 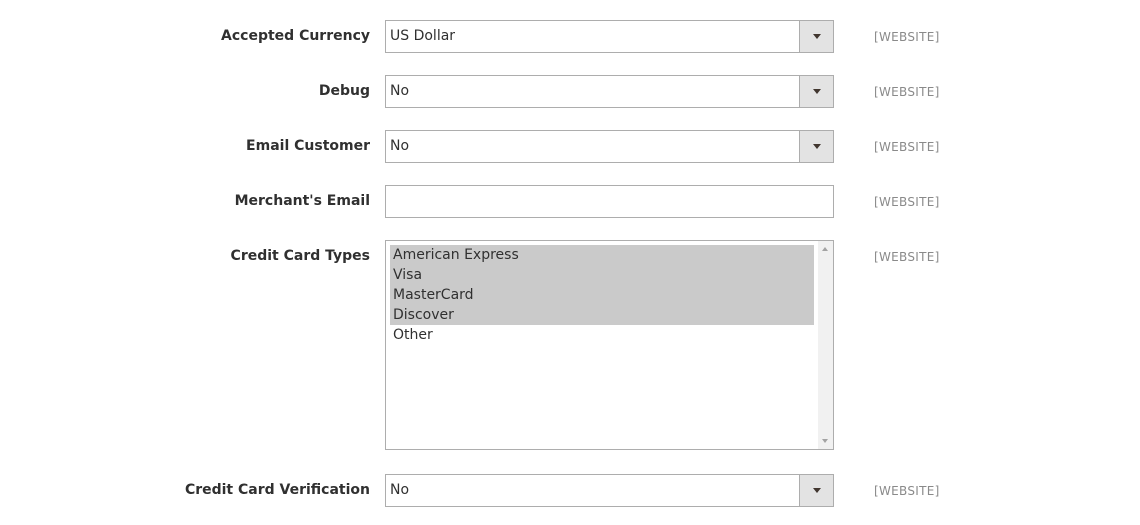 I want to click on credit-card-types-scrollbar, so click(x=825, y=345).